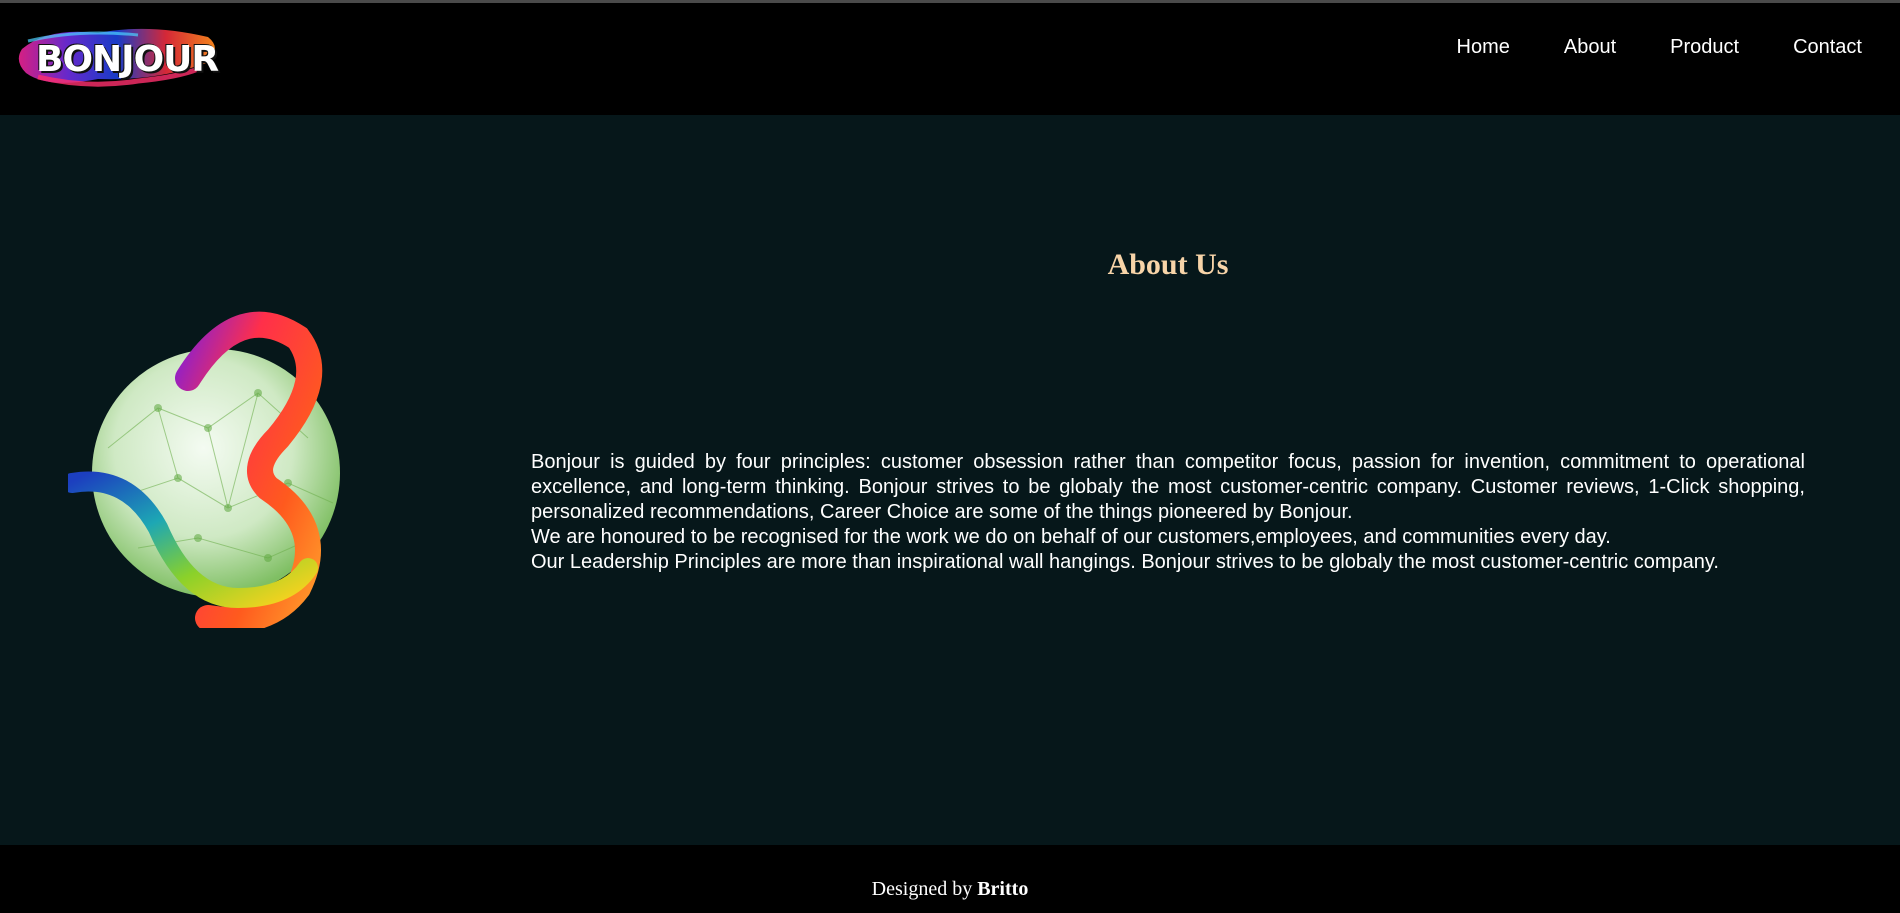 Image resolution: width=1900 pixels, height=913 pixels. Describe the element at coordinates (1168, 264) in the screenshot. I see `about-title: About Us` at that location.